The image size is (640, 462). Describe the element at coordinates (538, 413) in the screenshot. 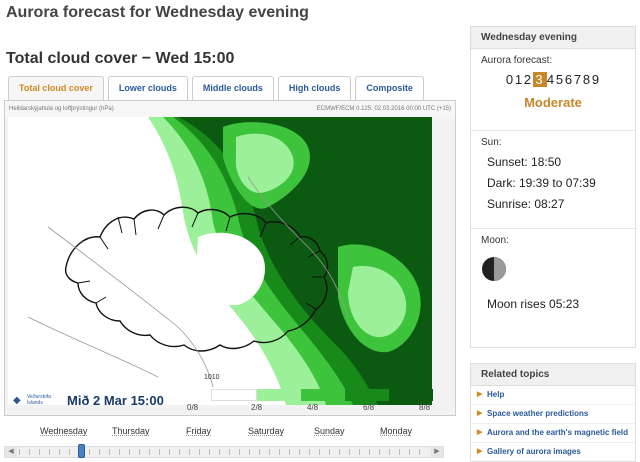

I see `related-link-label: Space weather predictions` at that location.